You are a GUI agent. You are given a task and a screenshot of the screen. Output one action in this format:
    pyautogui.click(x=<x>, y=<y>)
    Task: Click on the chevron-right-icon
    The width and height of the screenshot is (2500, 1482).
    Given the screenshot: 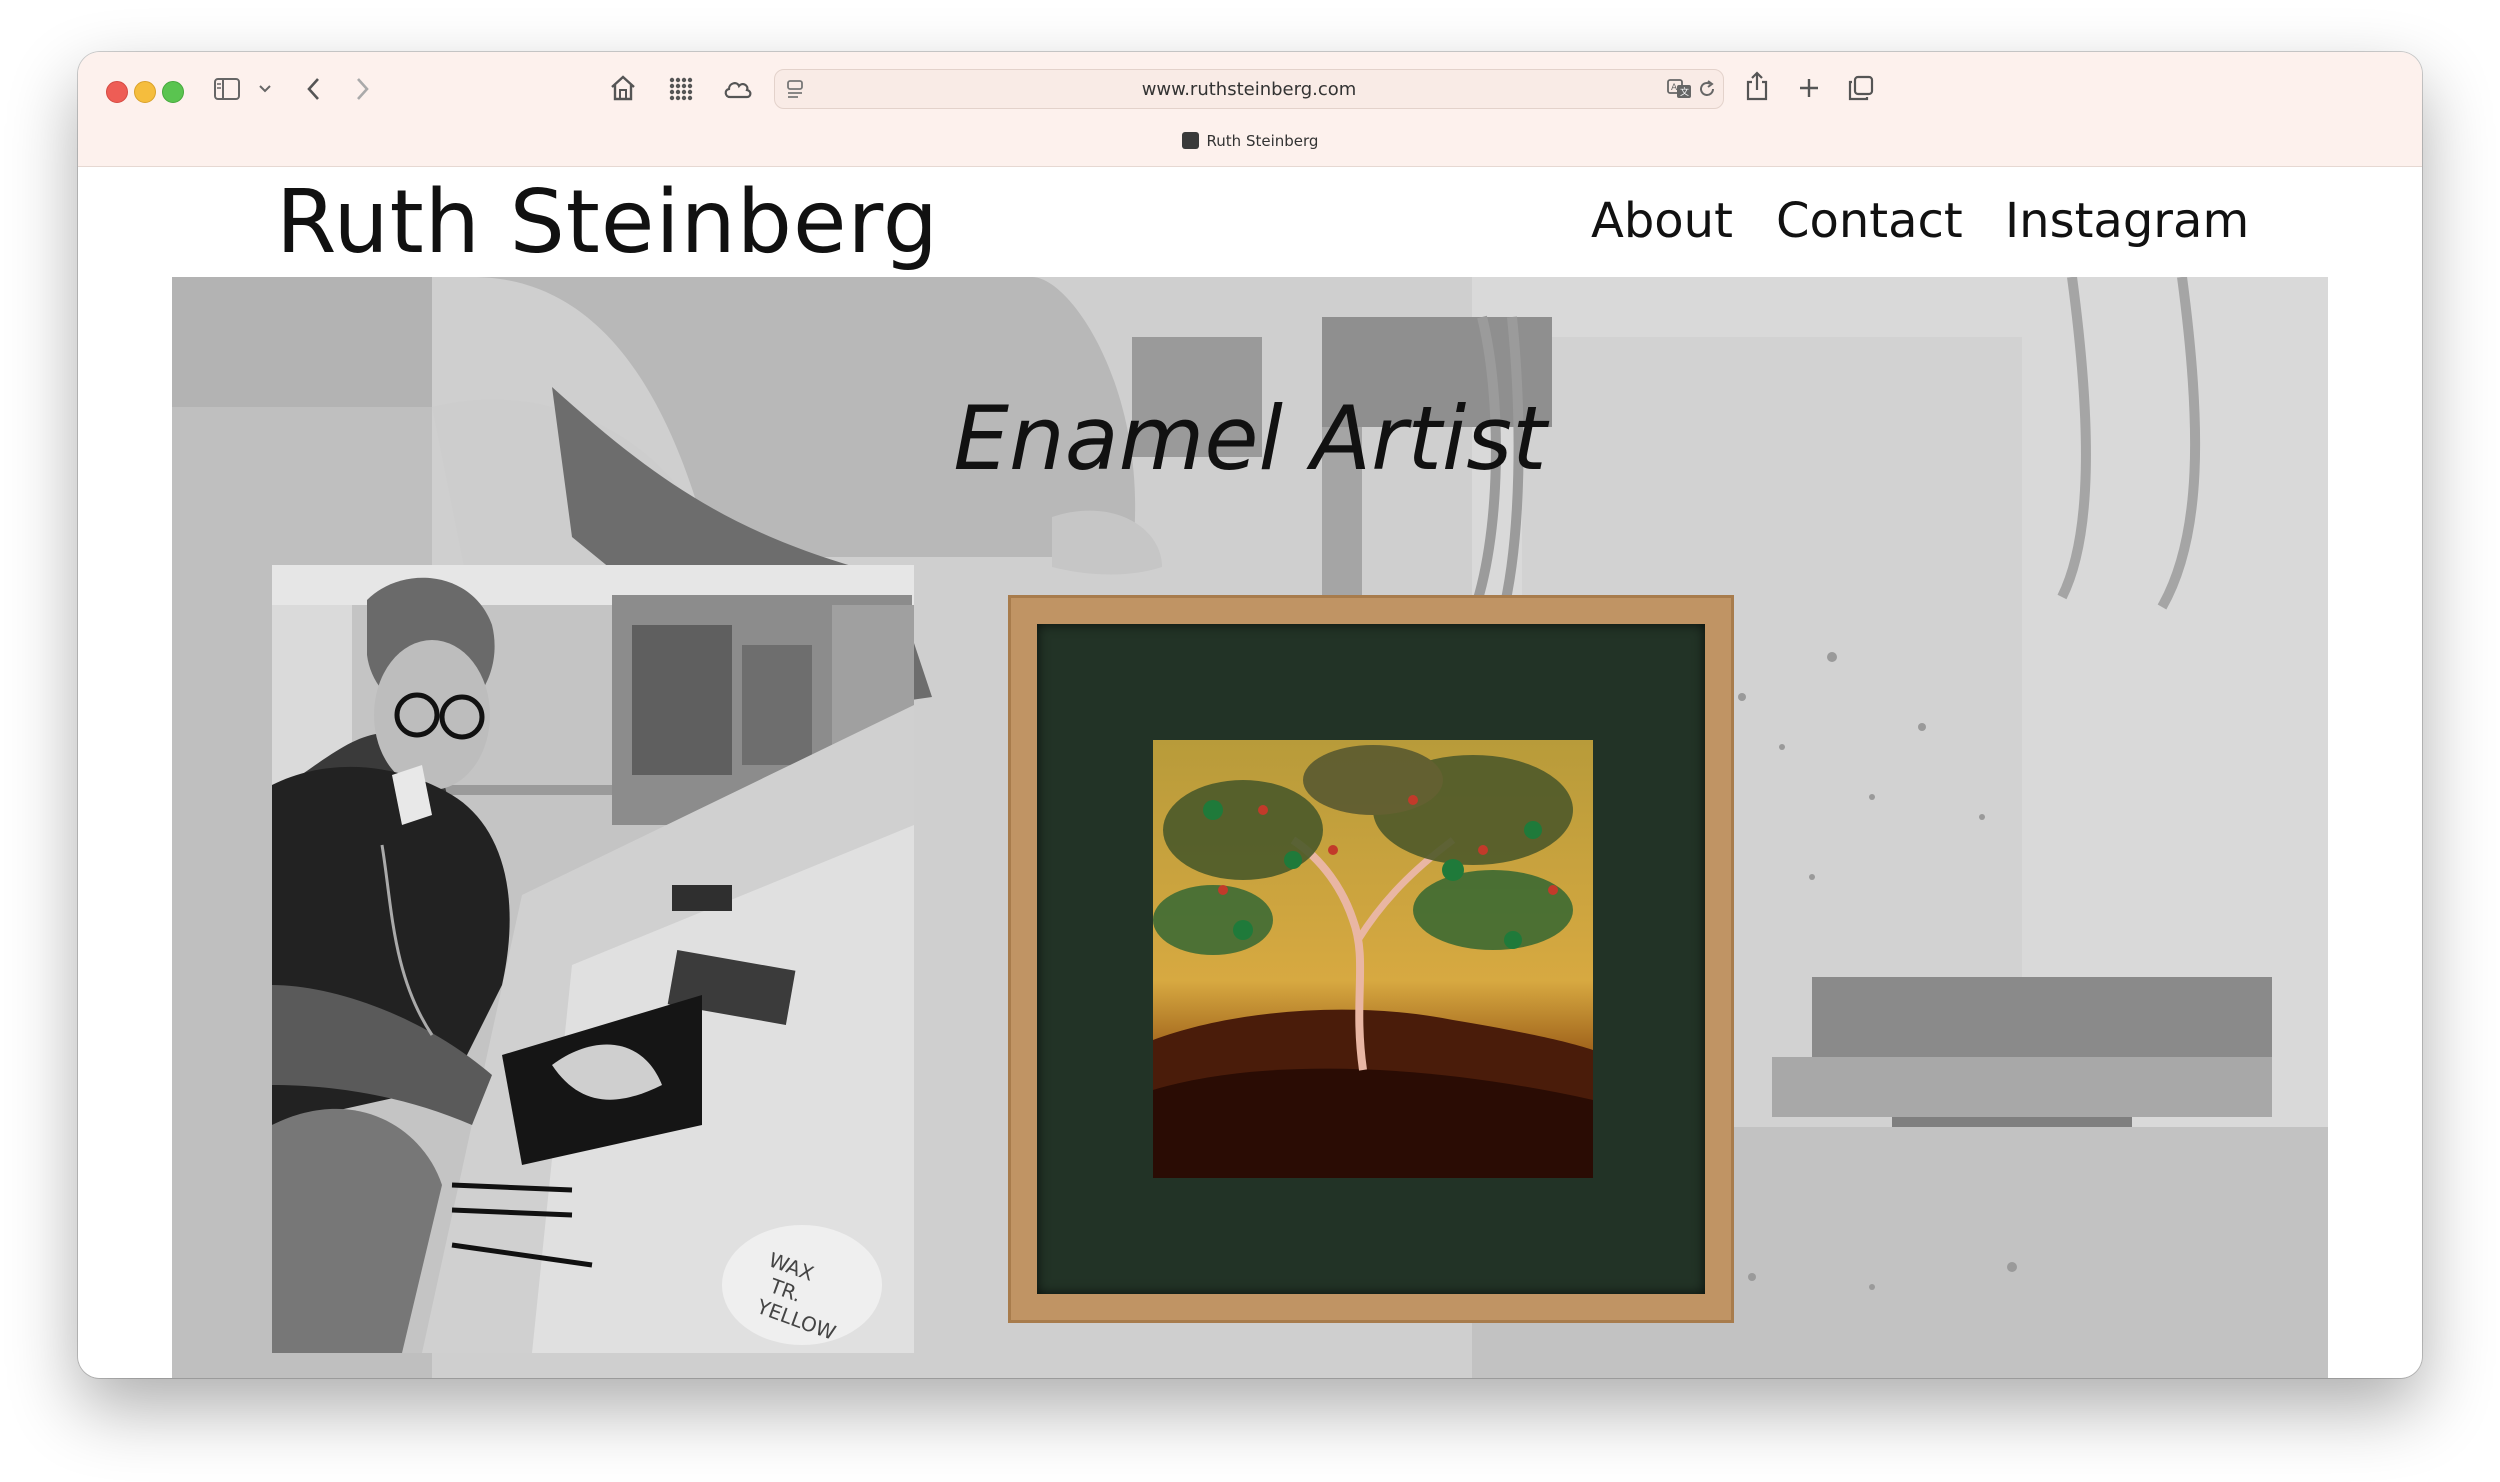 What is the action you would take?
    pyautogui.click(x=362, y=89)
    